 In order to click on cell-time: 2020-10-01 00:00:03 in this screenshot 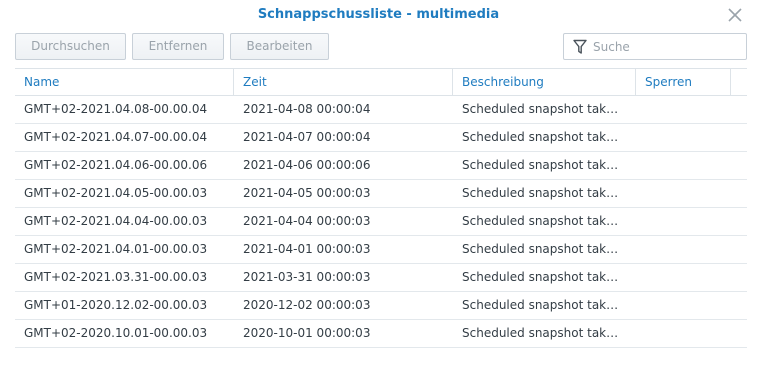, I will do `click(307, 333)`.